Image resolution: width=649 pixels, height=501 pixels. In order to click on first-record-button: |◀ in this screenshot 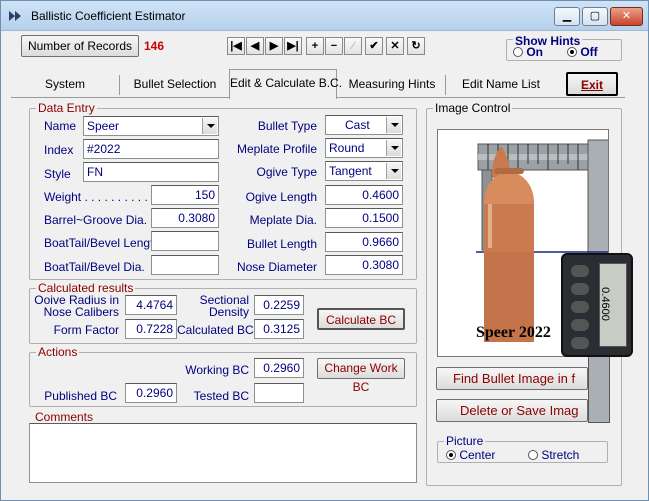, I will do `click(236, 46)`.